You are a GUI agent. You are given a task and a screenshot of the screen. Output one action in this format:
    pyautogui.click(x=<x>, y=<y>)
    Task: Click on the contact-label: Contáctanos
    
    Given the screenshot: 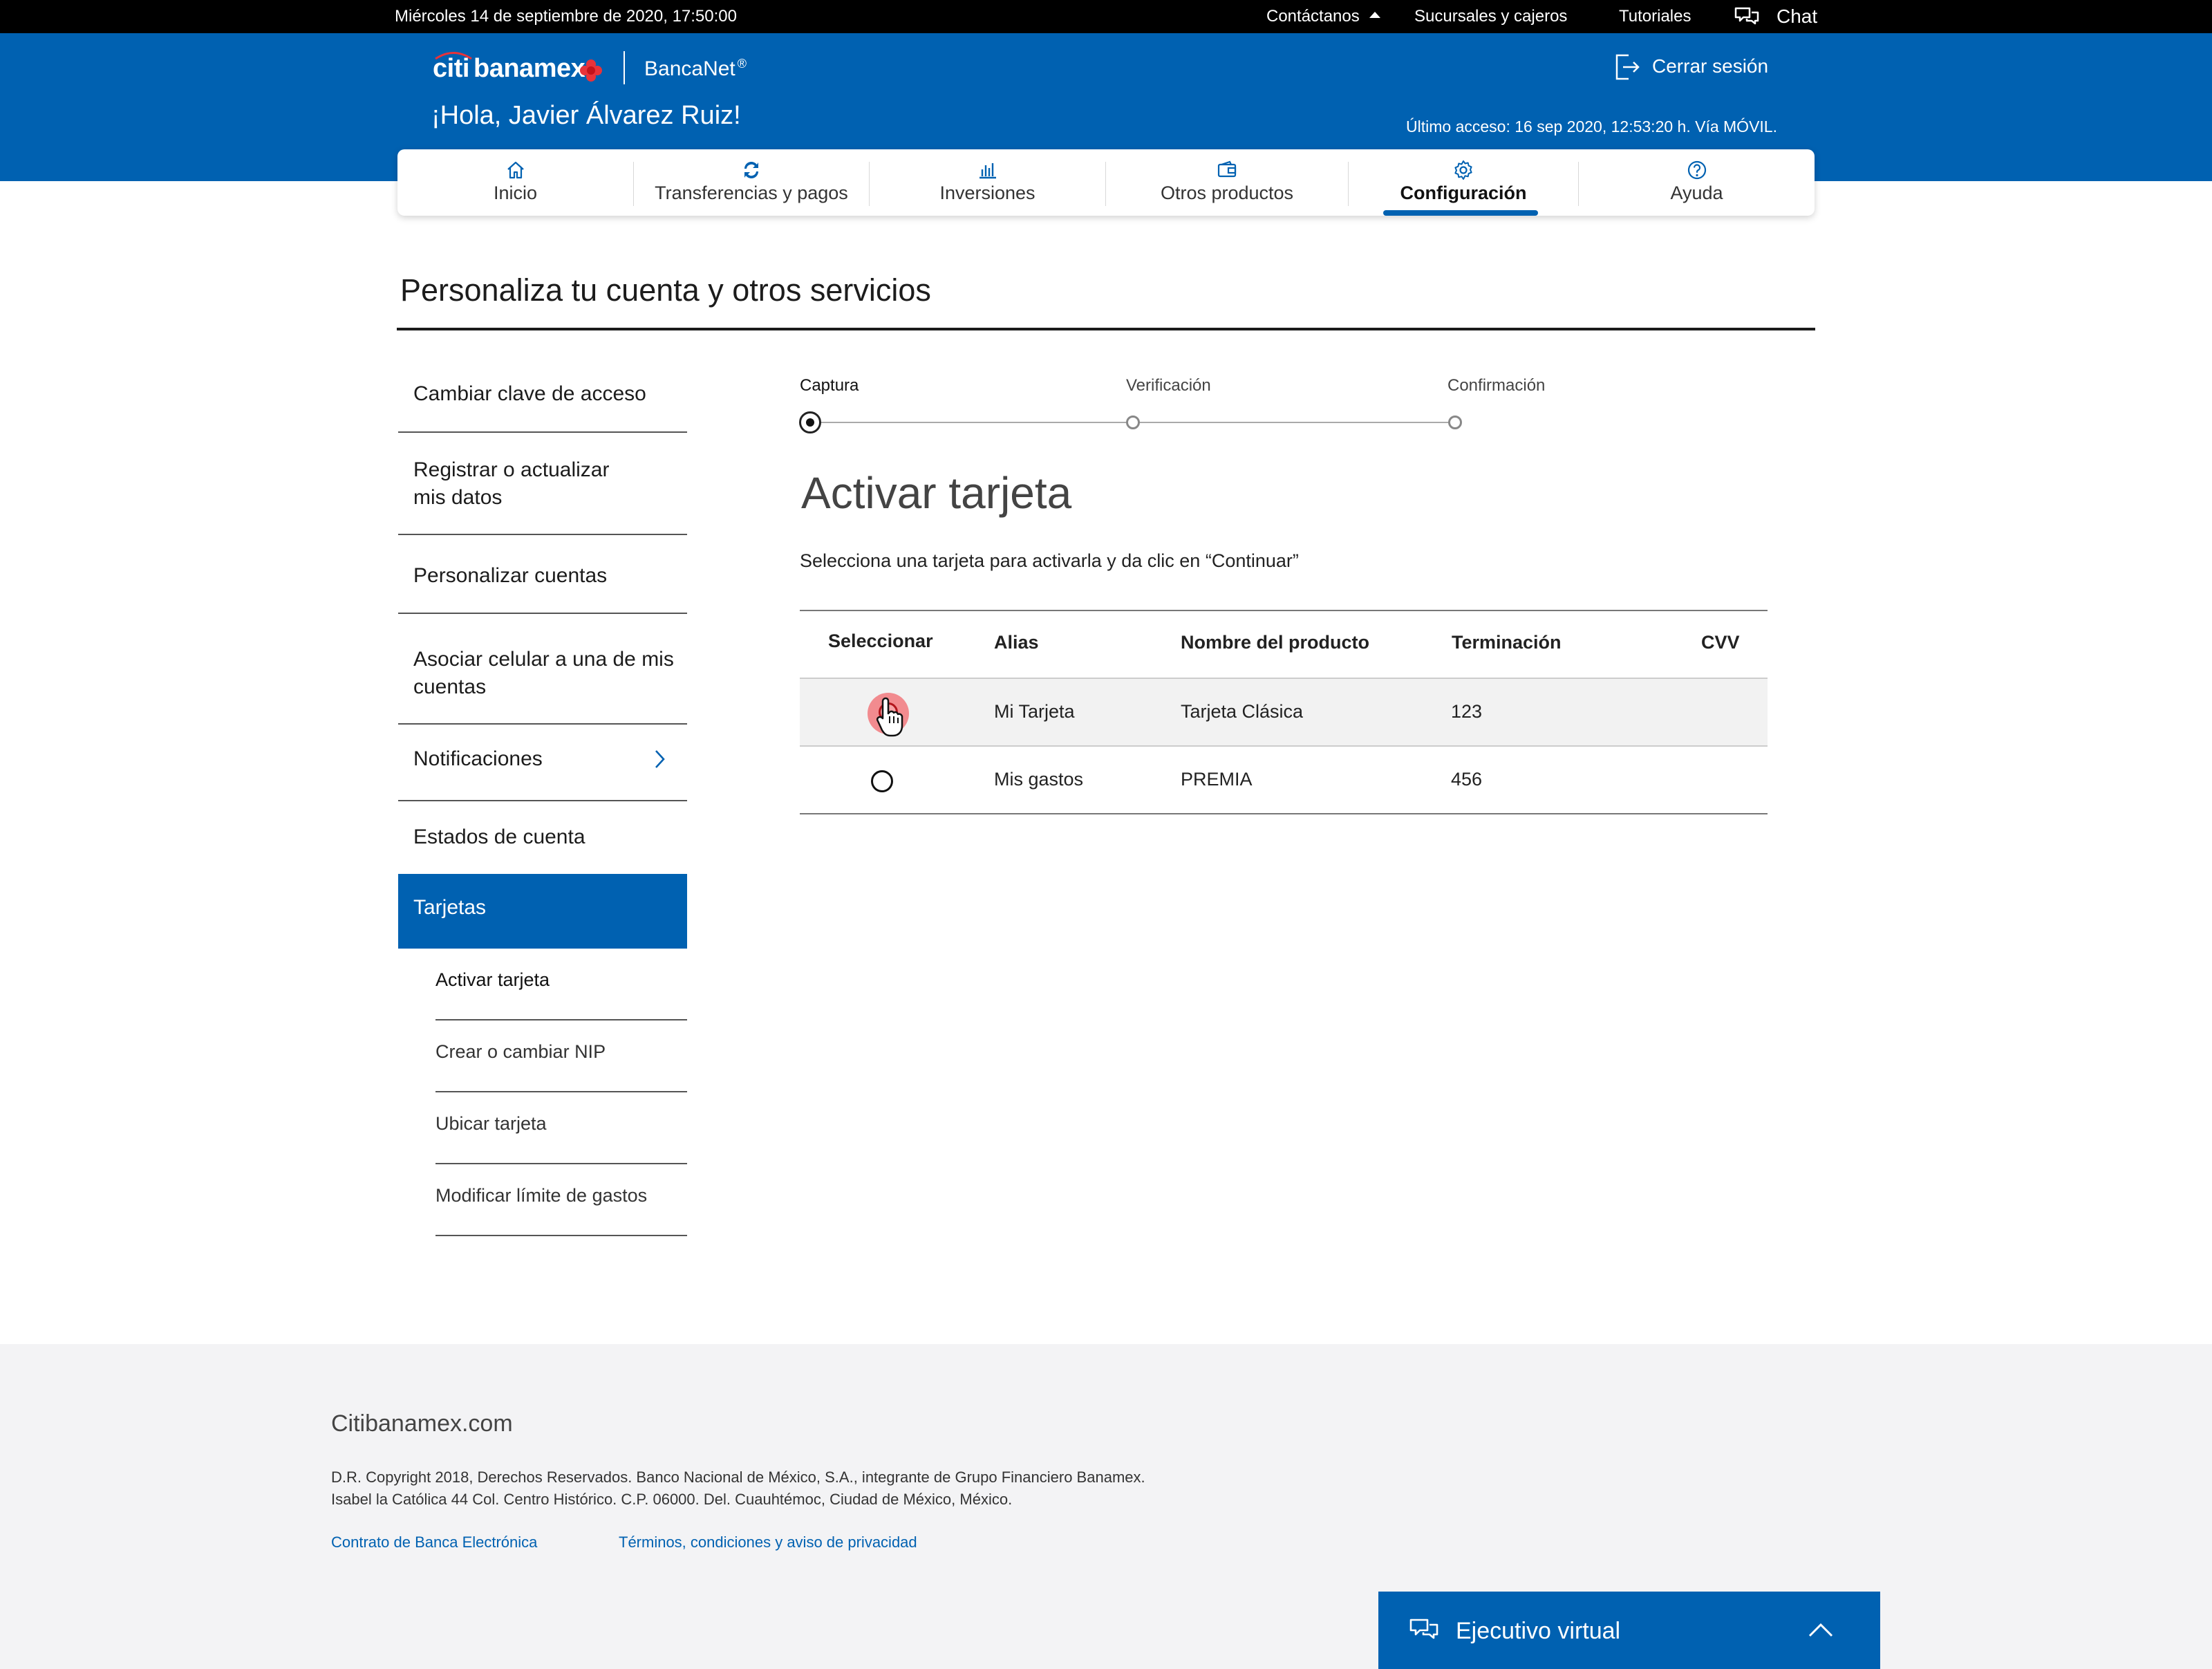 What is the action you would take?
    pyautogui.click(x=1313, y=16)
    